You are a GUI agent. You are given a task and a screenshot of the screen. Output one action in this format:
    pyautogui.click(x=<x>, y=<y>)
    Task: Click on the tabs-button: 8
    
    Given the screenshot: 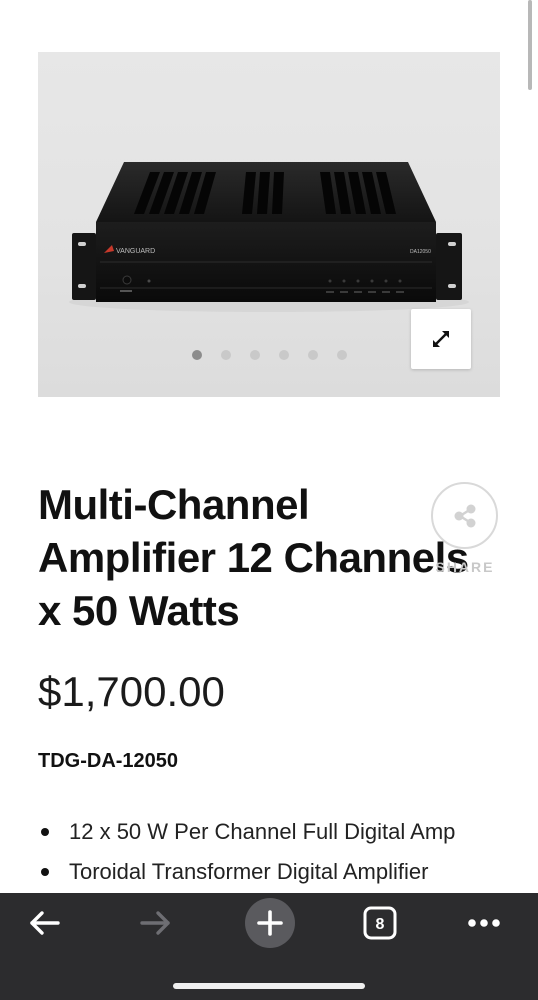 What is the action you would take?
    pyautogui.click(x=380, y=923)
    